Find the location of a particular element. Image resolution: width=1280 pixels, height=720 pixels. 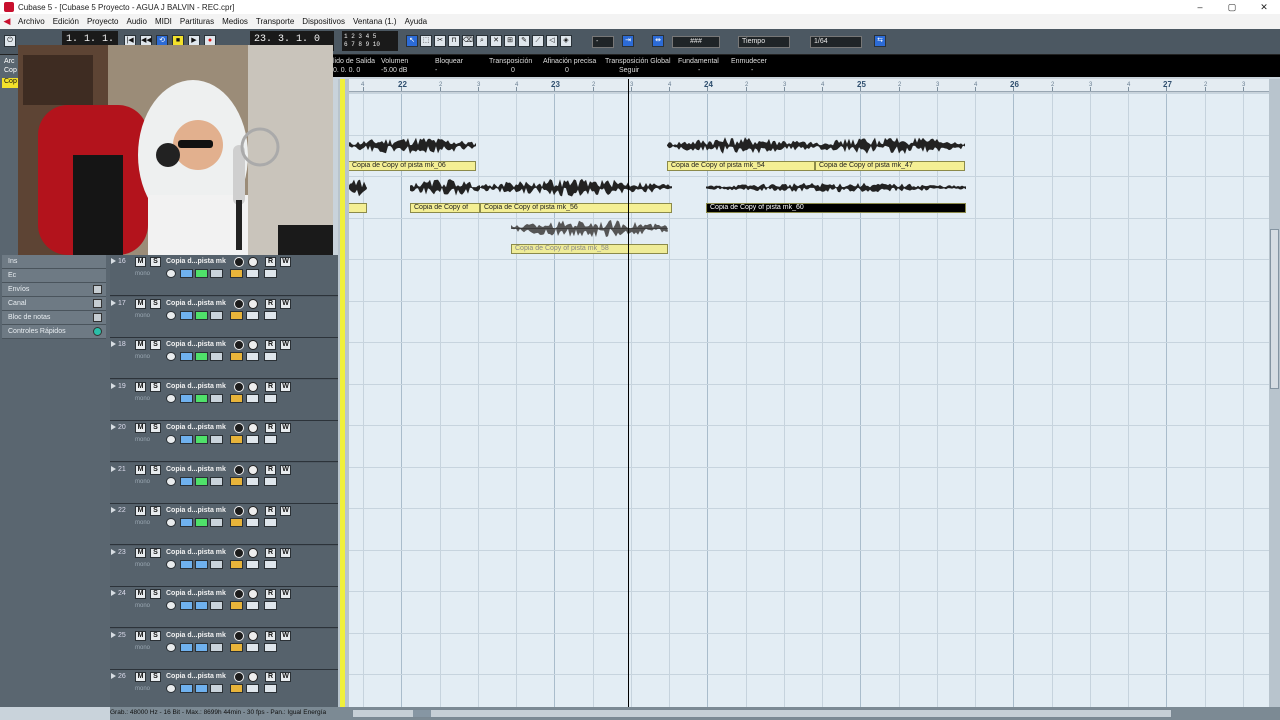

info-value: -5.00 dB is located at coordinates (394, 70).